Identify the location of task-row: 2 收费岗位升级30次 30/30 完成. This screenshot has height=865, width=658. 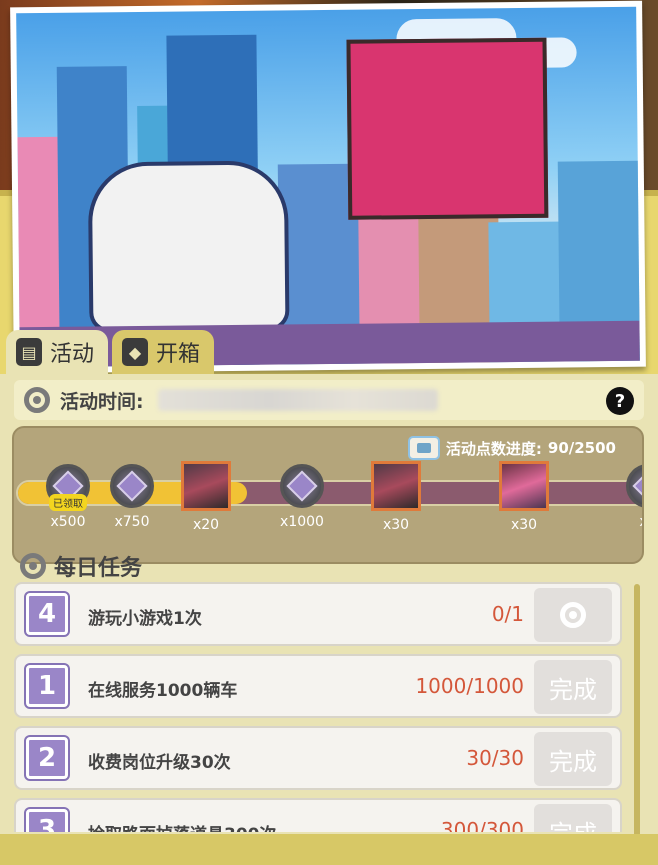
(318, 758).